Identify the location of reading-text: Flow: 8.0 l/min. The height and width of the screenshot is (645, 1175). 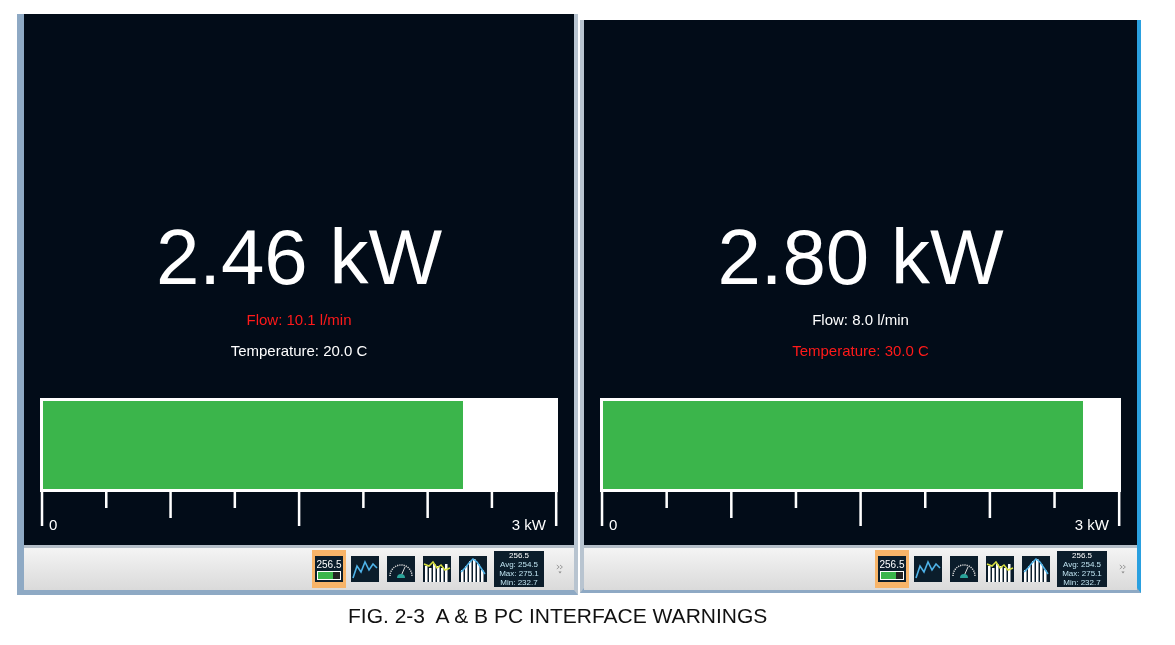
(860, 320).